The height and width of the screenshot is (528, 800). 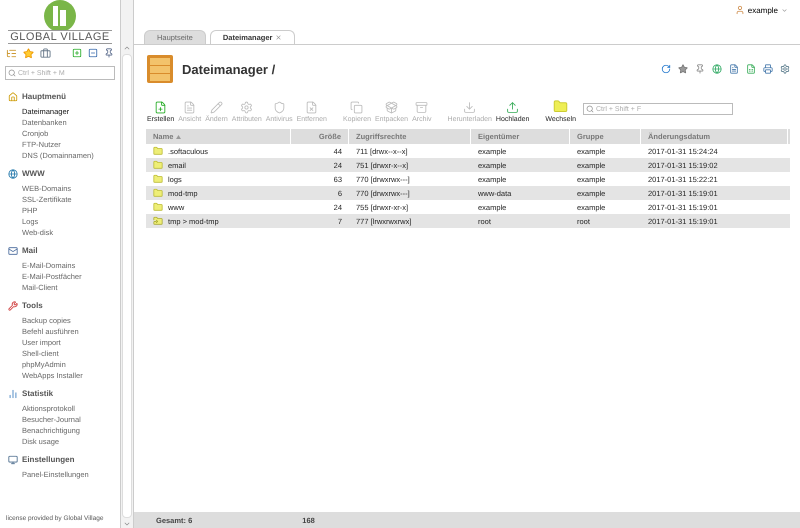 What do you see at coordinates (127, 524) in the screenshot?
I see `scroll-down-icon` at bounding box center [127, 524].